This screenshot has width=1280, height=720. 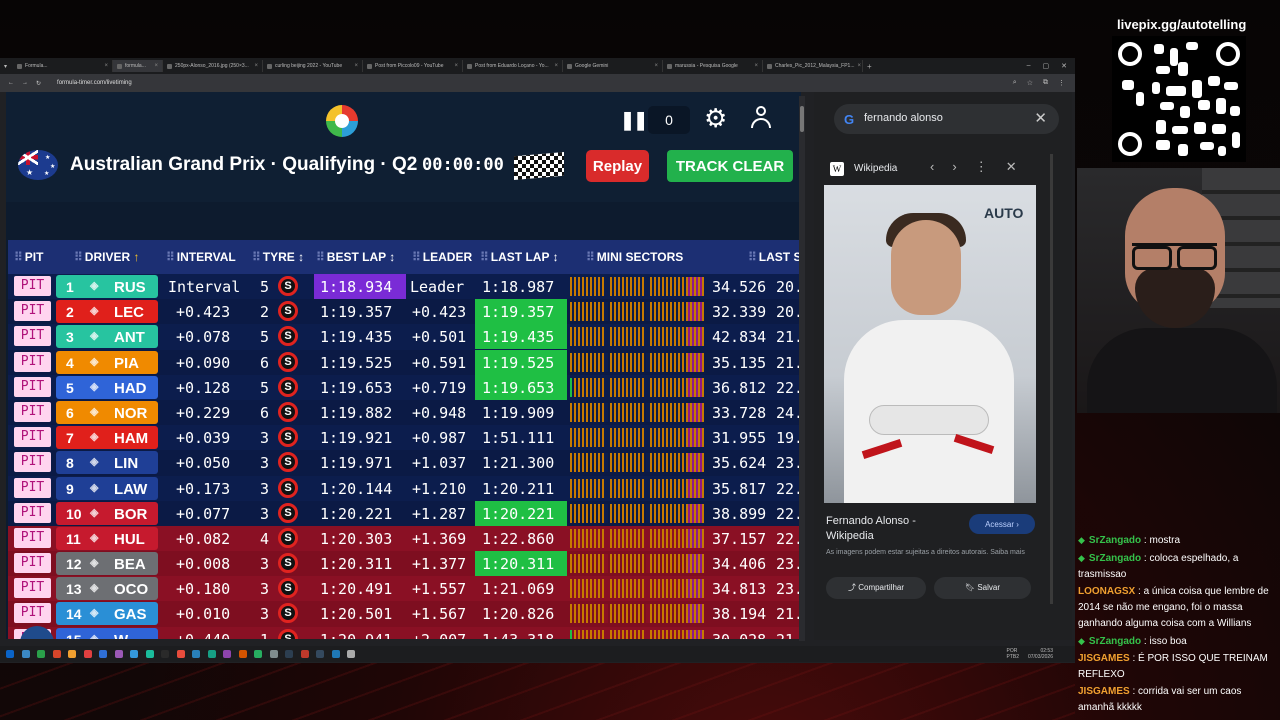 What do you see at coordinates (1061, 83) in the screenshot?
I see `menu-icon: ⋮` at bounding box center [1061, 83].